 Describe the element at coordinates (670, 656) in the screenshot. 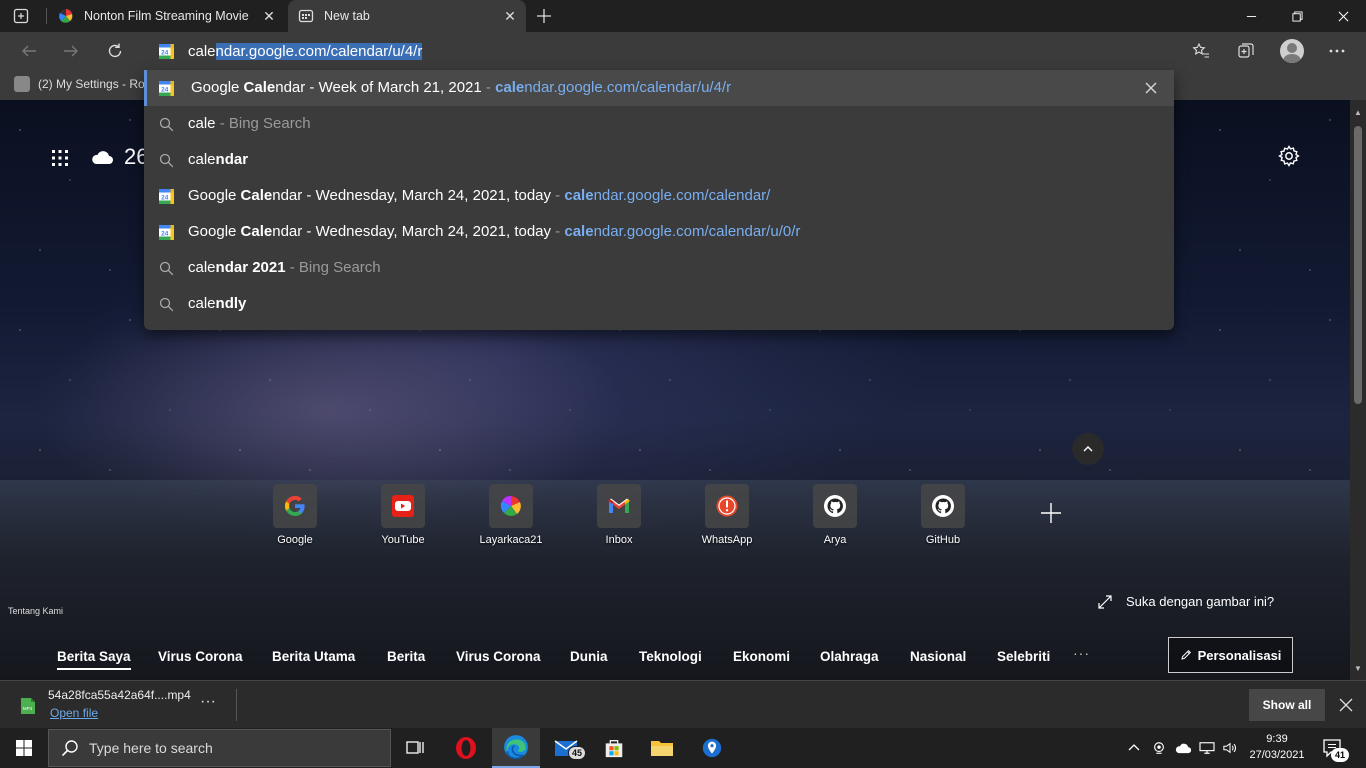

I see `news-tab-teknologi: Teknologi` at that location.